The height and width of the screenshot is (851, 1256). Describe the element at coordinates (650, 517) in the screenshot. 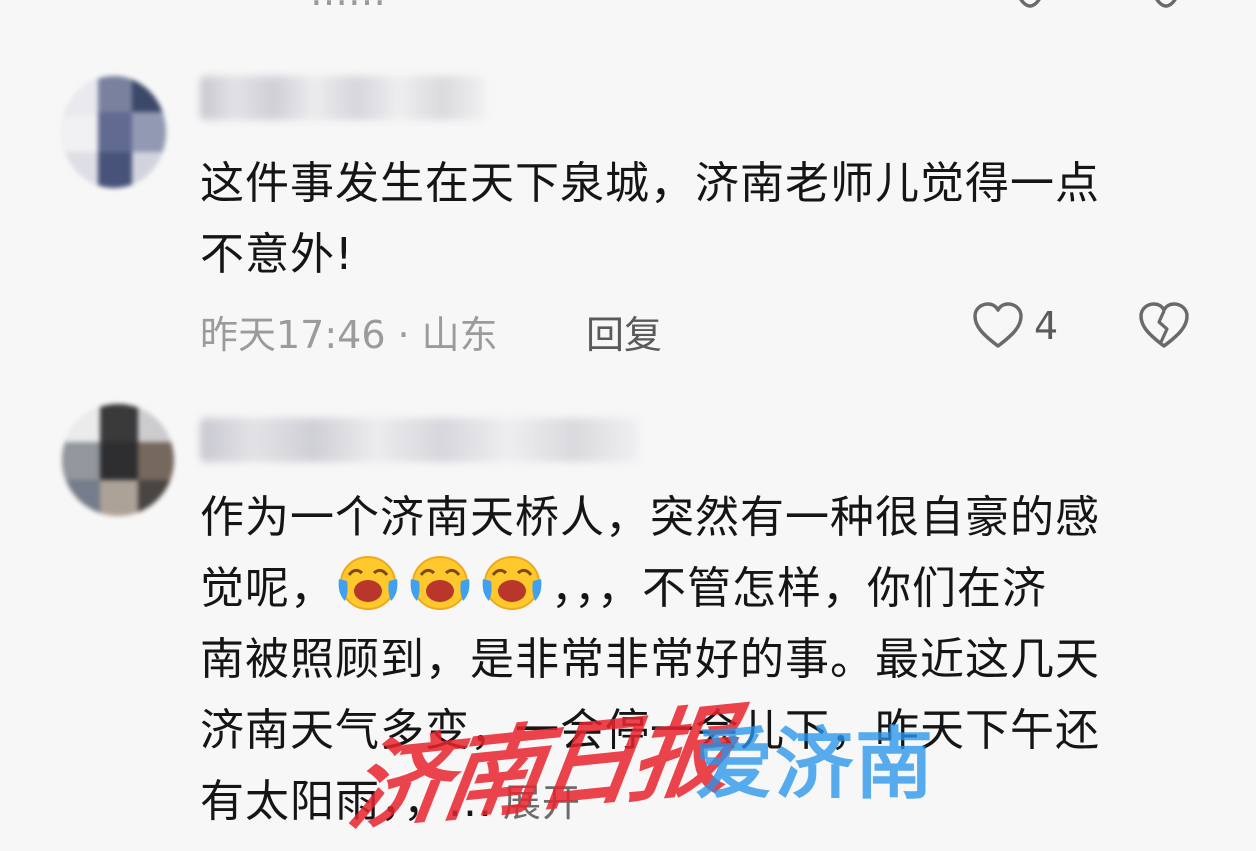

I see `comment-line: 作为一个济南天桥人，突然有一种很自豪的感` at that location.